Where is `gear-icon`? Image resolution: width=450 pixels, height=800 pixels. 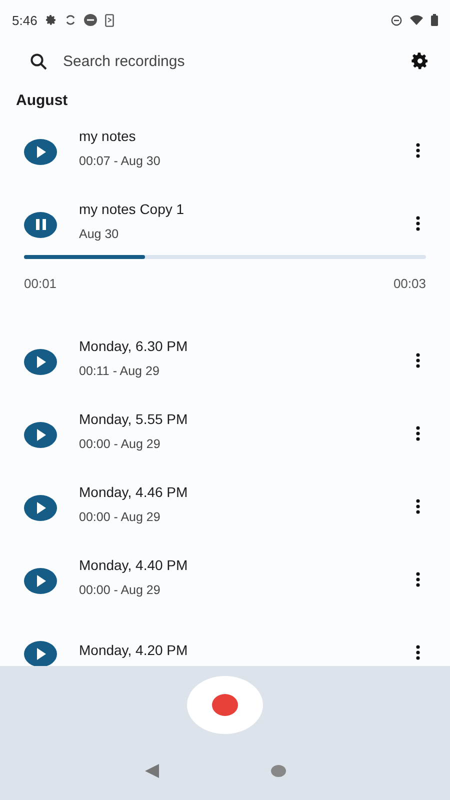 gear-icon is located at coordinates (51, 20).